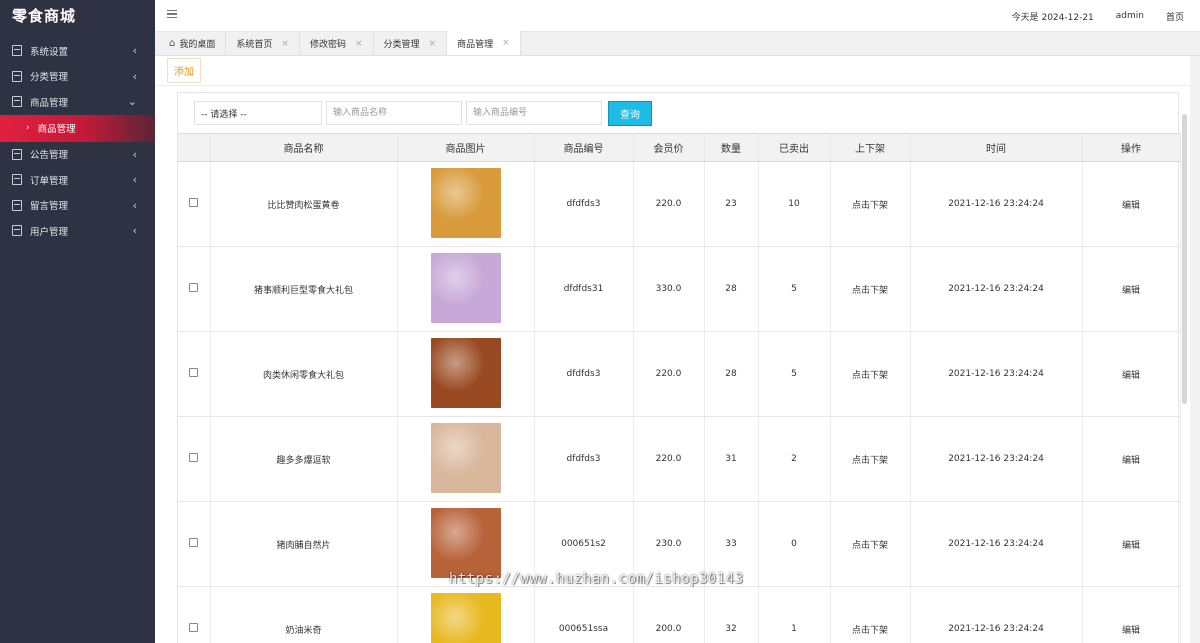 The image size is (1200, 643). What do you see at coordinates (304, 459) in the screenshot?
I see `product-name: 趣多多爆逗软` at bounding box center [304, 459].